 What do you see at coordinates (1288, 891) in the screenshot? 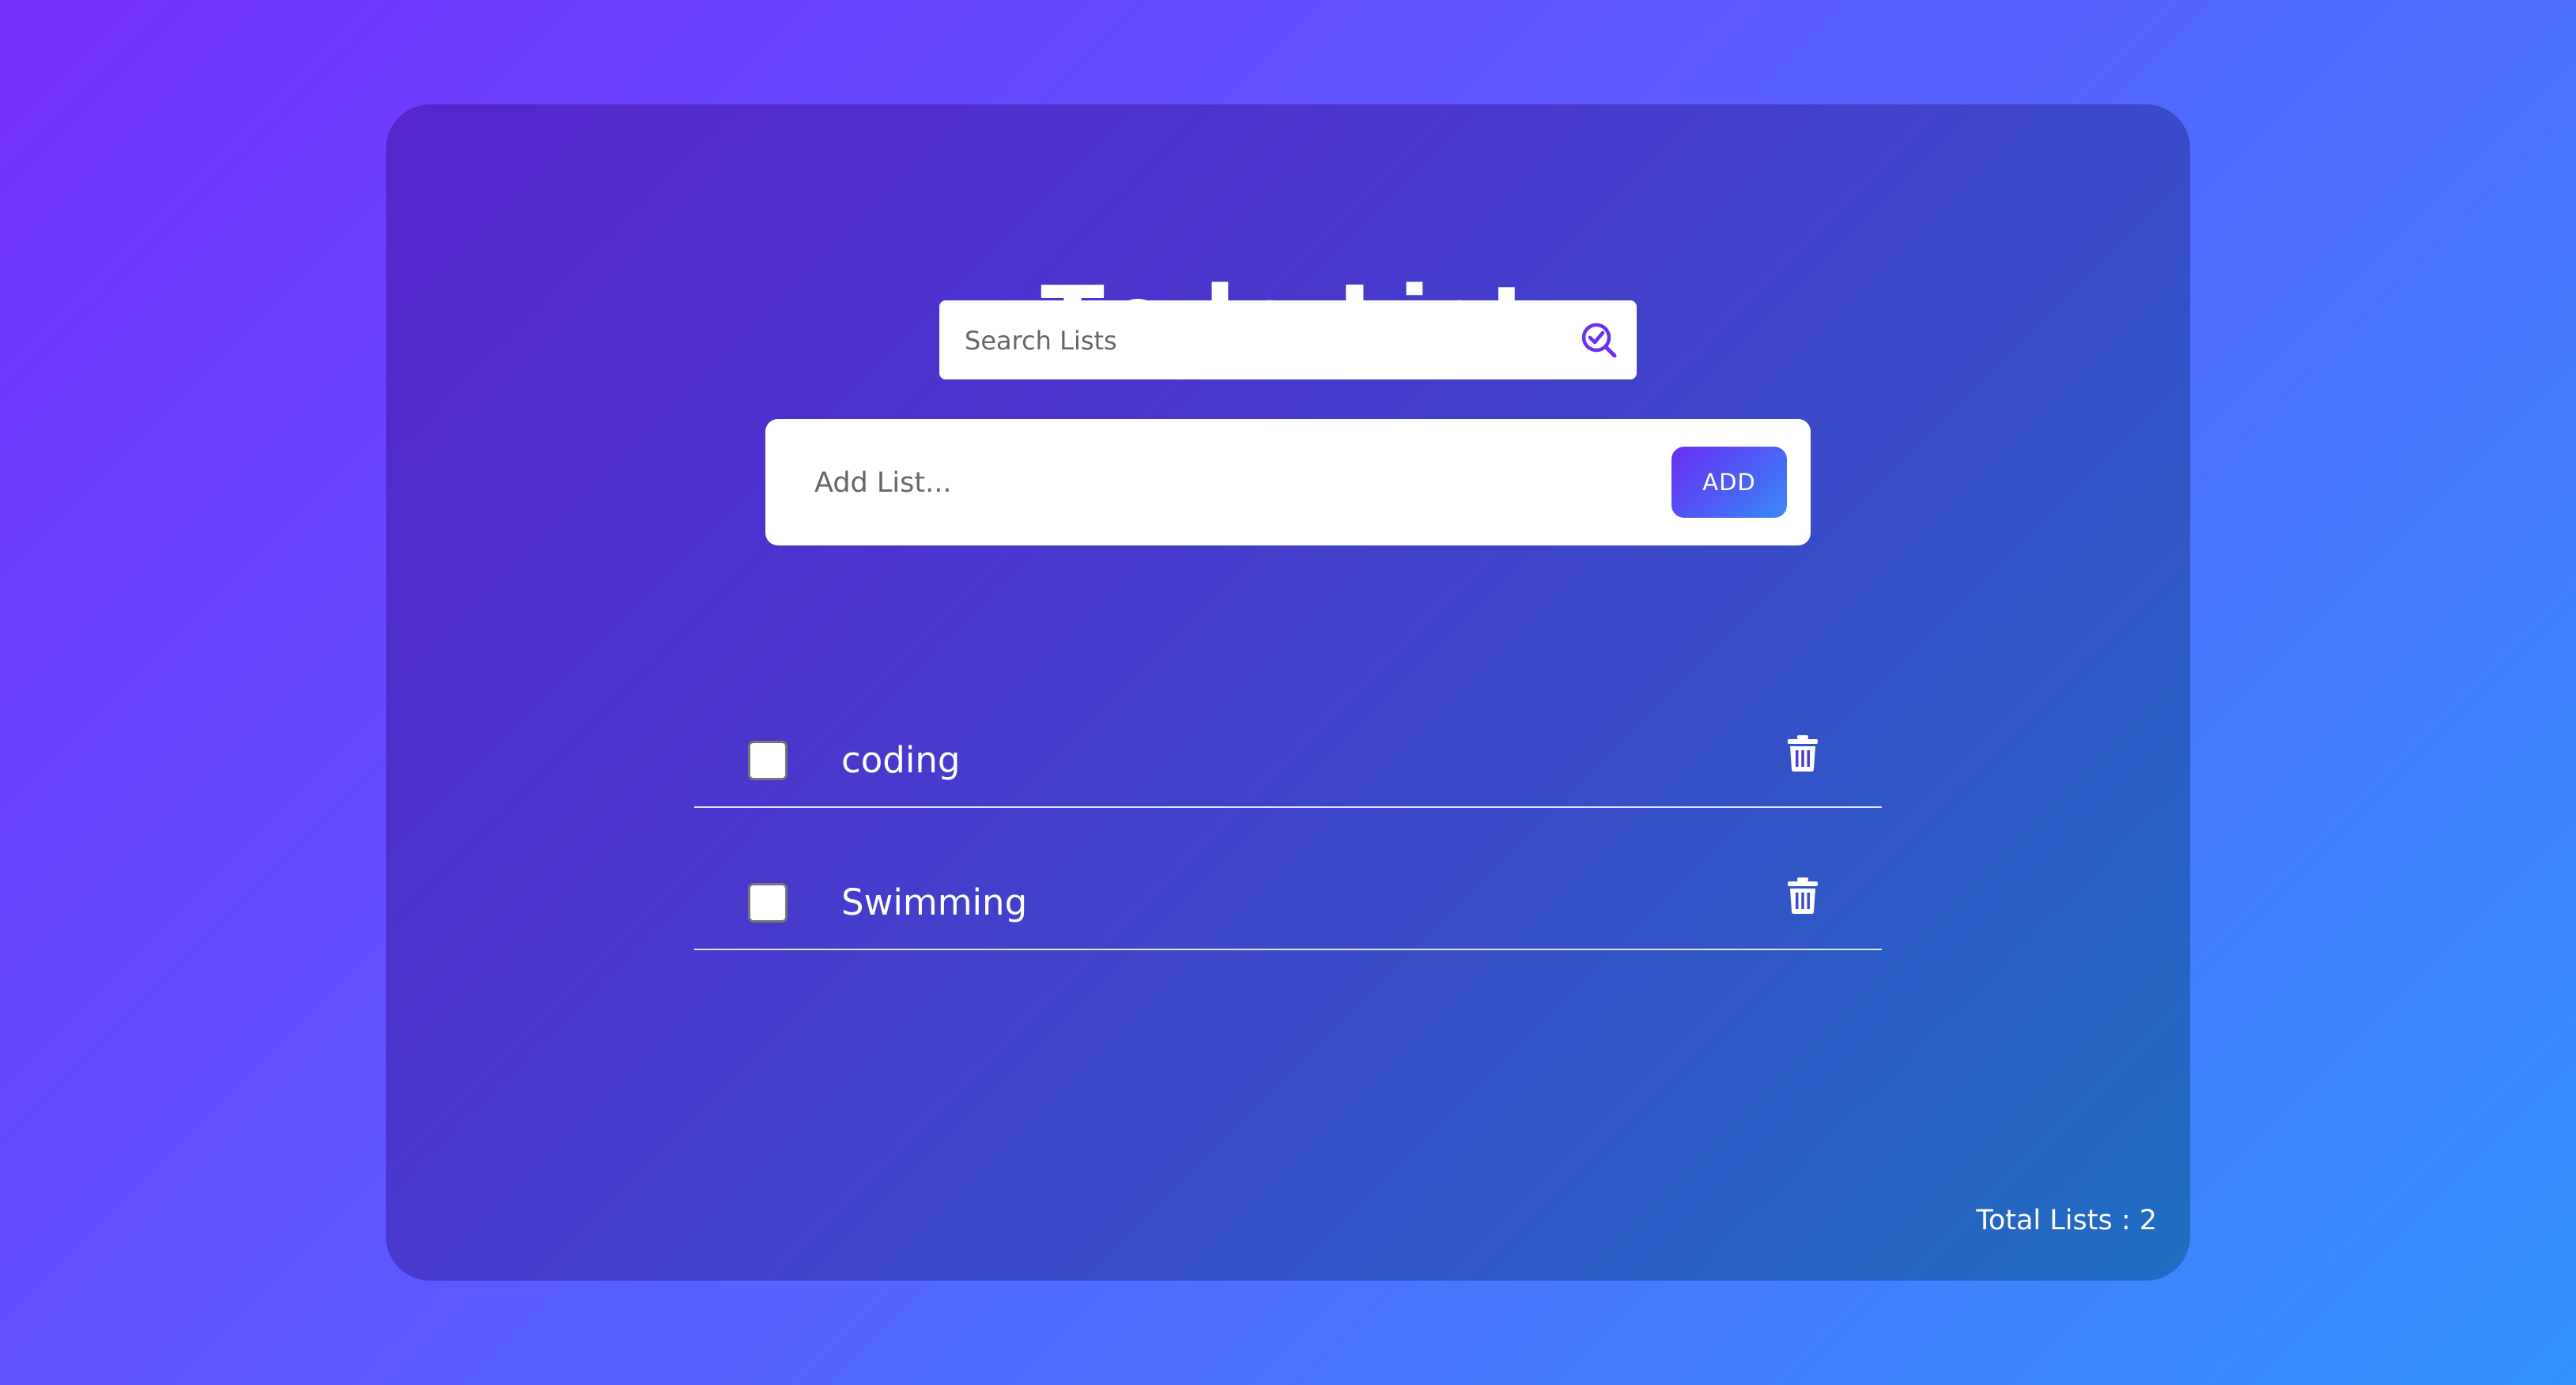
I see `list-item: Swimming` at bounding box center [1288, 891].